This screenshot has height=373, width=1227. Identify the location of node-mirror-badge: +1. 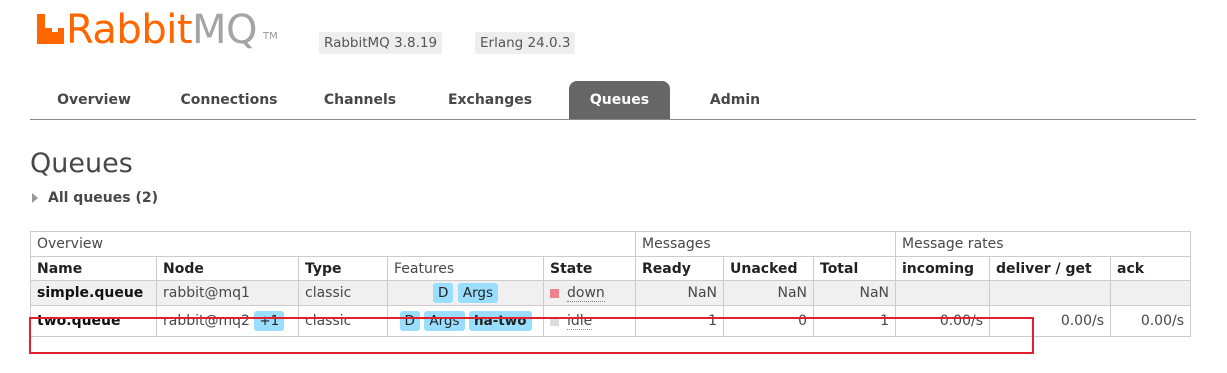
(269, 321).